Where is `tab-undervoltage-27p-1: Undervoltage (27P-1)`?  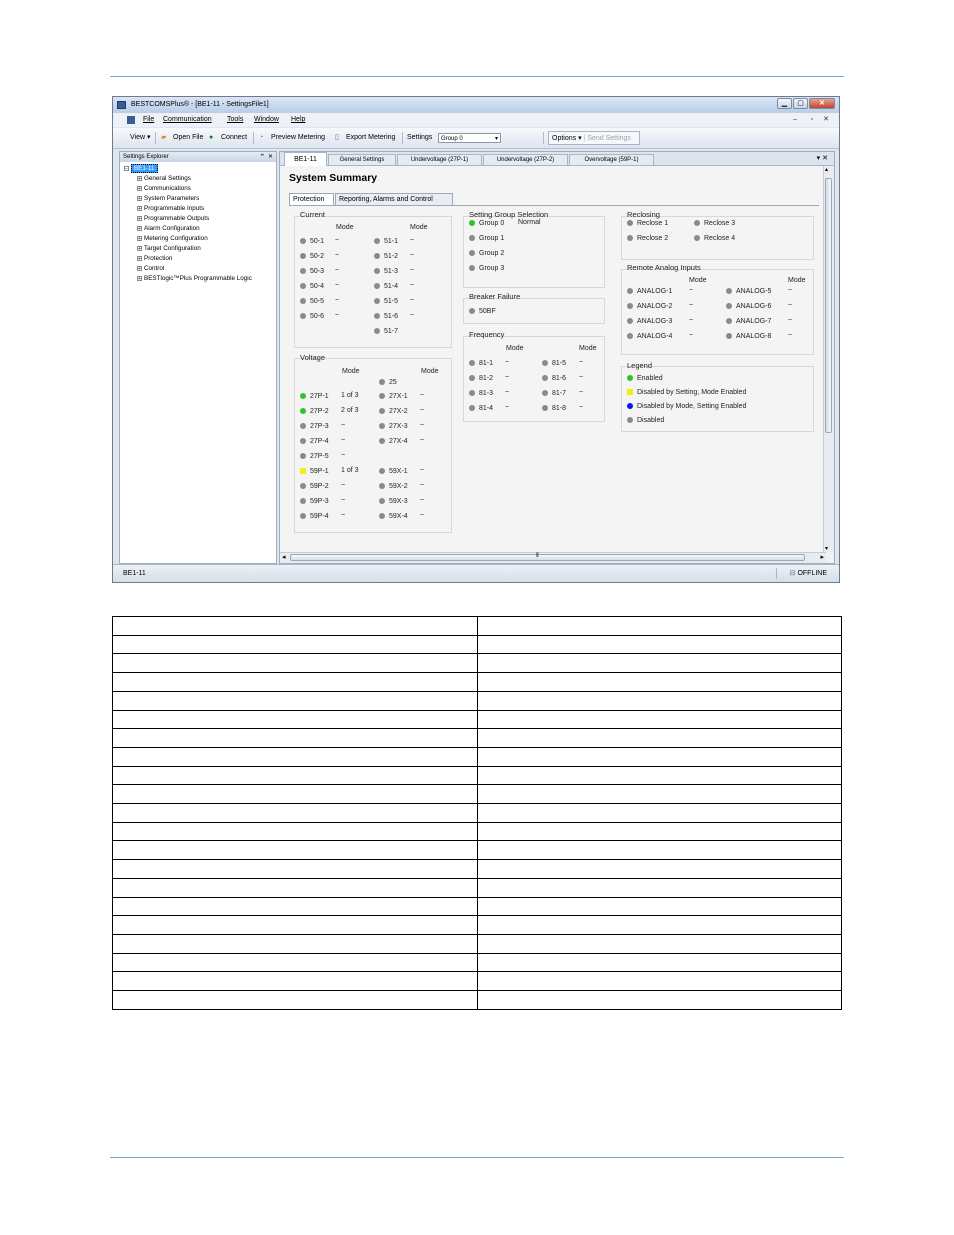
tab-undervoltage-27p-1: Undervoltage (27P-1) is located at coordinates (439, 159).